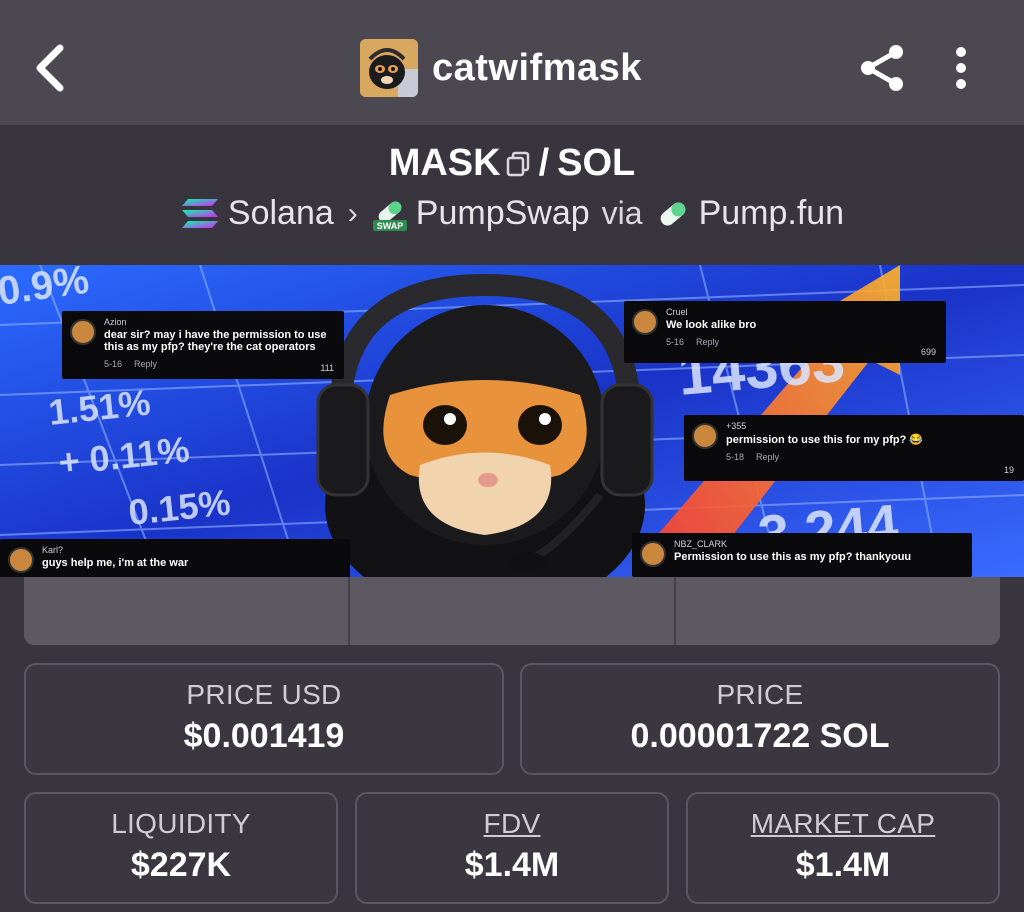 The height and width of the screenshot is (912, 1024). Describe the element at coordinates (264, 694) in the screenshot. I see `price-usd-label: PRICE USD` at that location.